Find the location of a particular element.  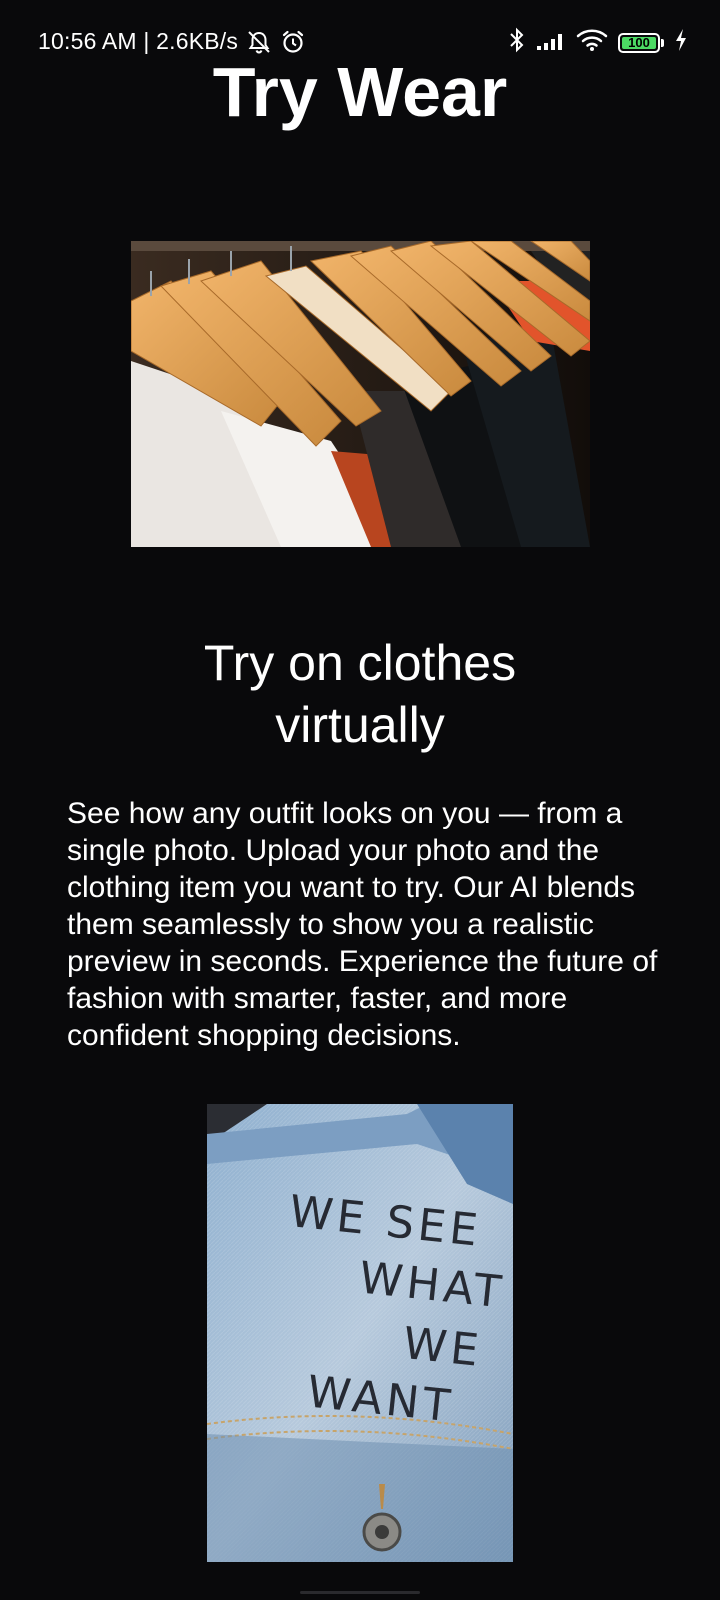

headline-line-1: Try on clothes is located at coordinates (360, 663).